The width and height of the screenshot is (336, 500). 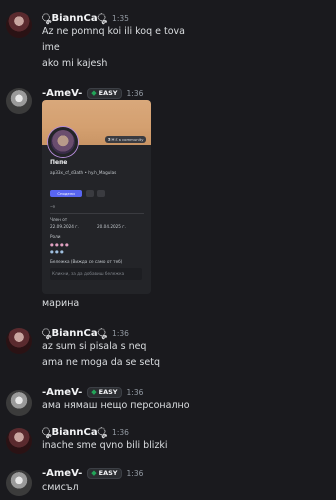 I want to click on profile-action-button: Сподели, so click(x=66, y=193).